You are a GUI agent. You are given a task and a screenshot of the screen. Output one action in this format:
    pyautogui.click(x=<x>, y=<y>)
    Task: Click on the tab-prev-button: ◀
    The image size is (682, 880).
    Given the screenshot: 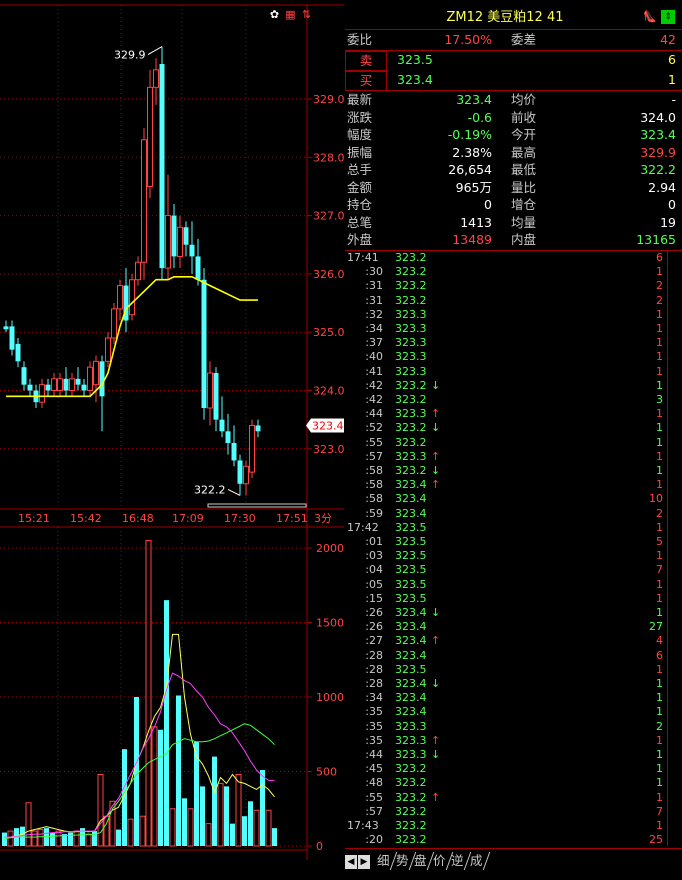 What is the action you would take?
    pyautogui.click(x=351, y=861)
    